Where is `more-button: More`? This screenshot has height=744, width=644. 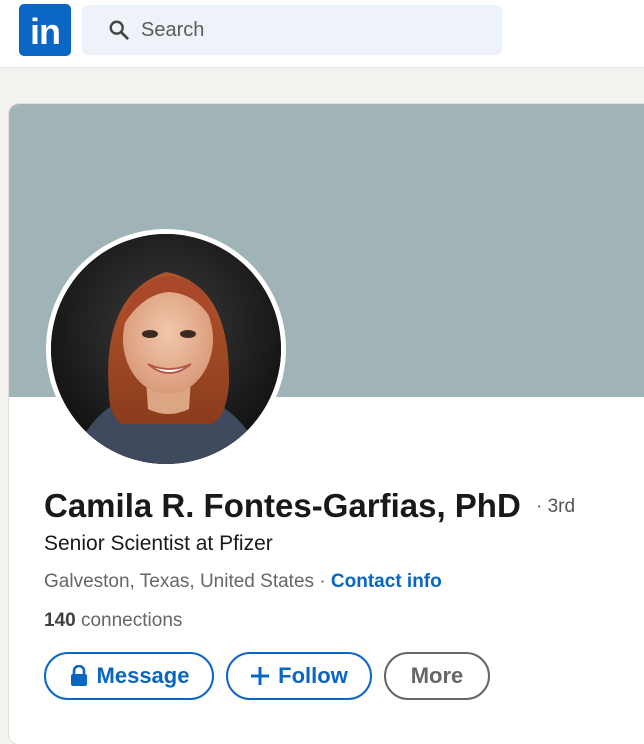 more-button: More is located at coordinates (437, 676).